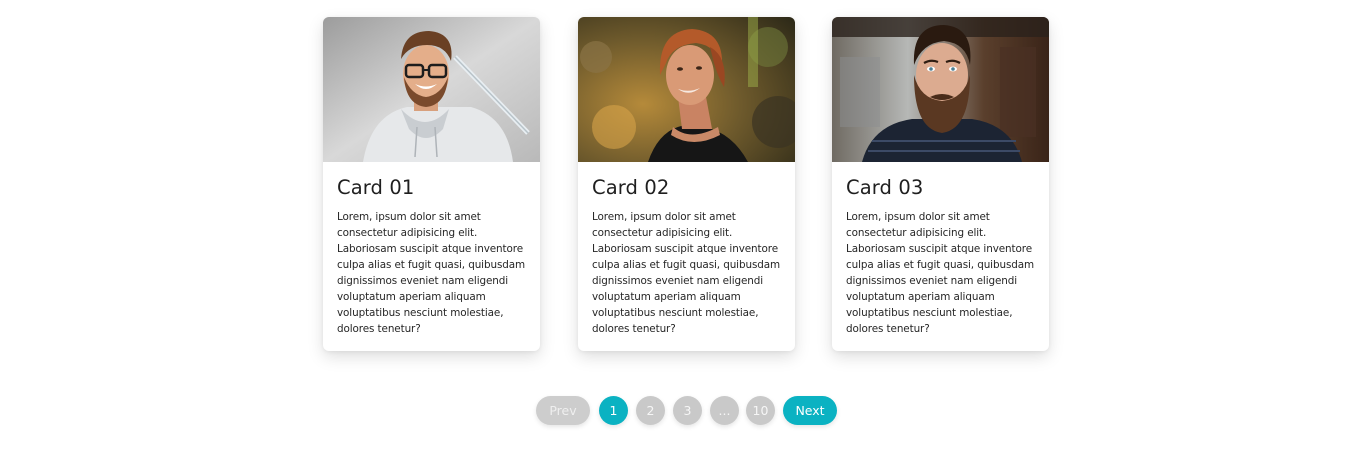 The width and height of the screenshot is (1366, 466). What do you see at coordinates (940, 89) in the screenshot?
I see `card-photo-bearded-man` at bounding box center [940, 89].